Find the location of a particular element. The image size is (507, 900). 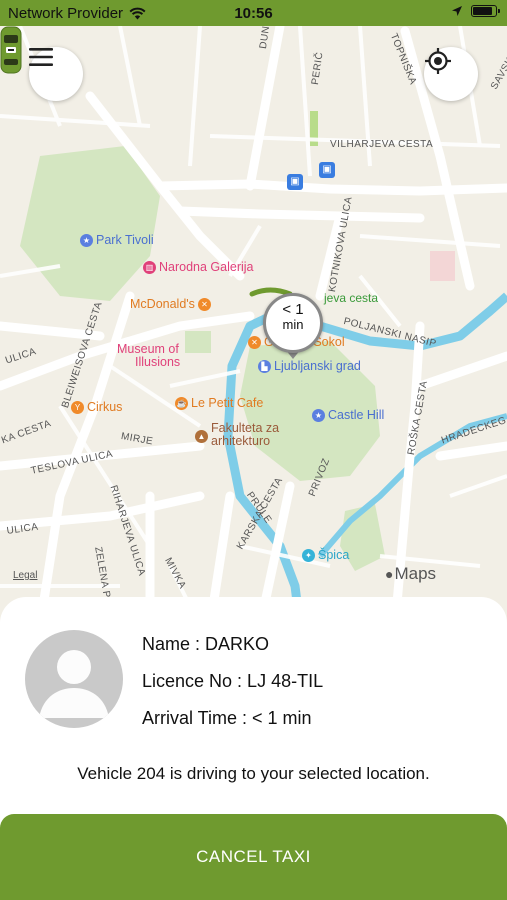

driver-licence: Licence No : LJ 48-TIL is located at coordinates (233, 681).